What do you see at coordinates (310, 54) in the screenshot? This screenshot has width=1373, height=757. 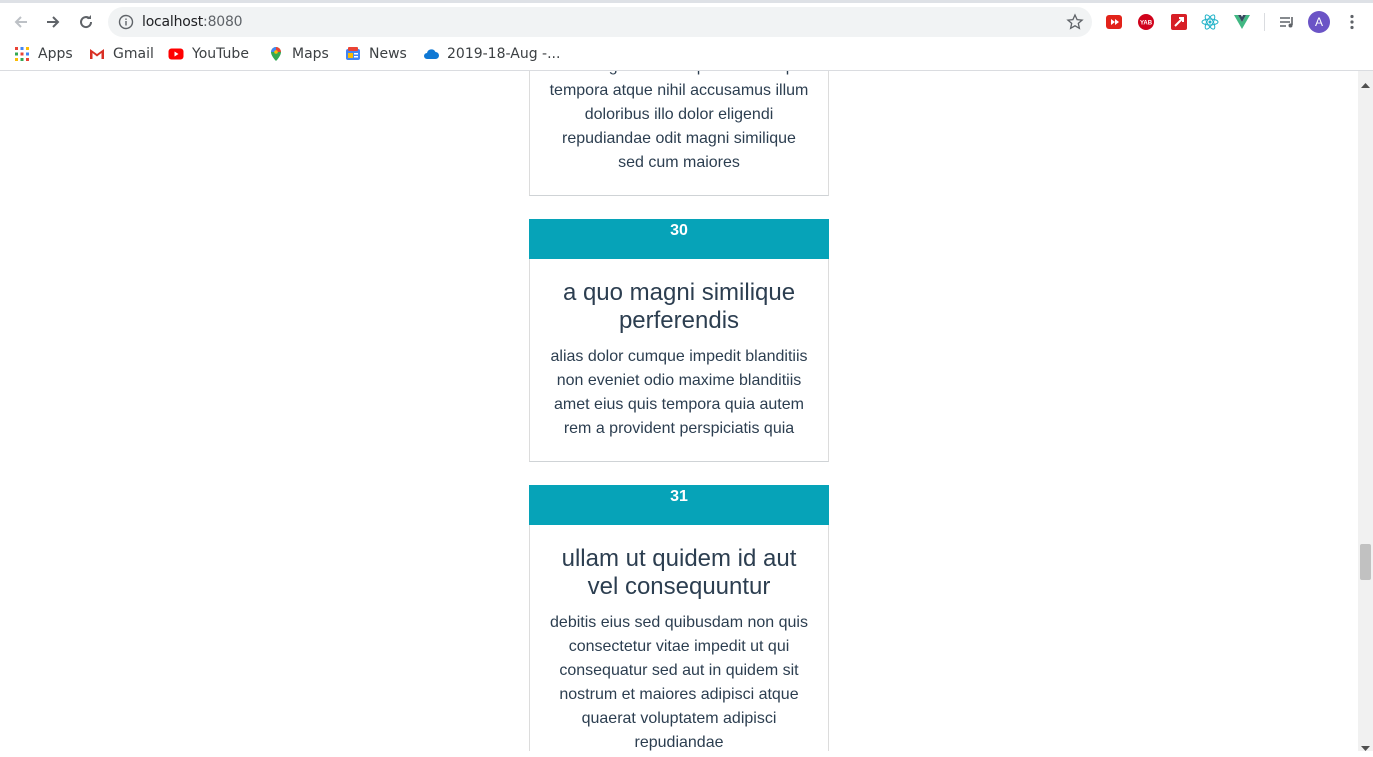 I see `bookmark-label: Maps` at bounding box center [310, 54].